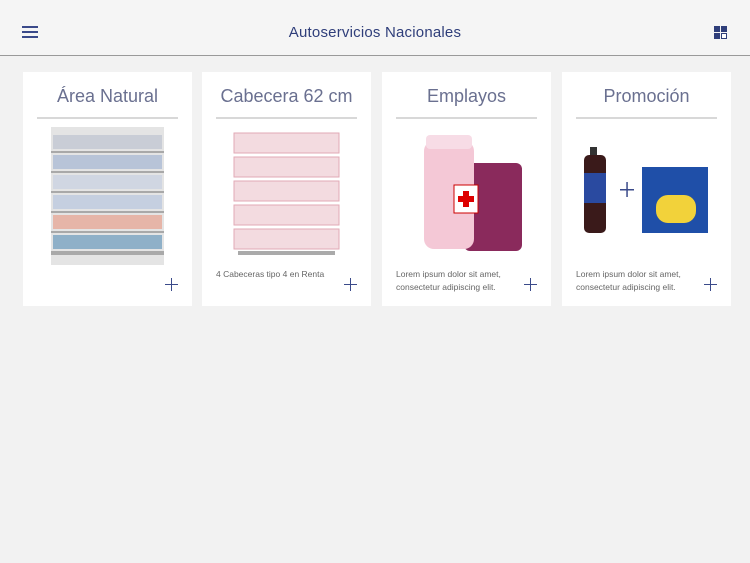 The width and height of the screenshot is (750, 563). What do you see at coordinates (270, 274) in the screenshot?
I see `card-description: 4 Cabeceras tipo 4 en Renta` at bounding box center [270, 274].